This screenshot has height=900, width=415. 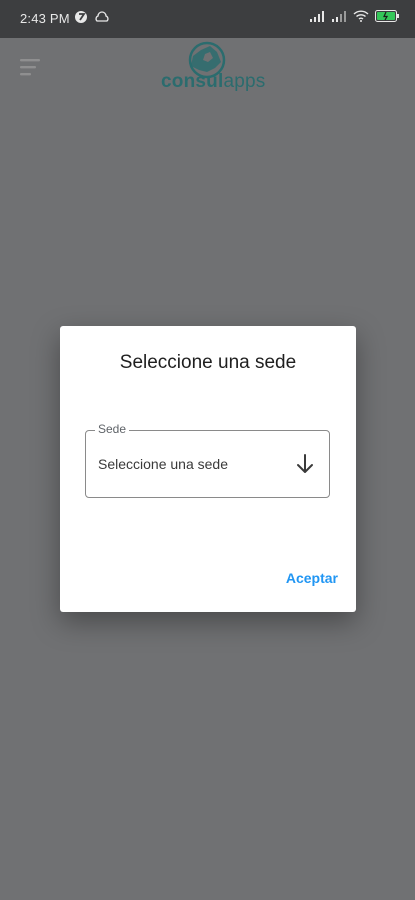 I want to click on site-select-field: Sede Seleccione una sede, so click(x=207, y=460).